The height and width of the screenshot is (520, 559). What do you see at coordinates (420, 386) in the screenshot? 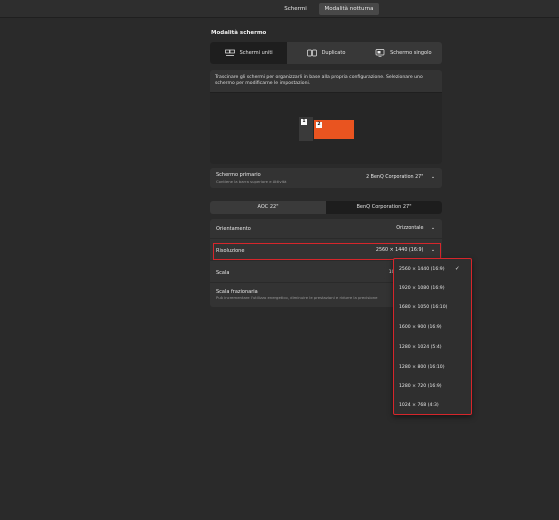
I see `resolution-option: 1280 × 720 (16:9)` at bounding box center [420, 386].